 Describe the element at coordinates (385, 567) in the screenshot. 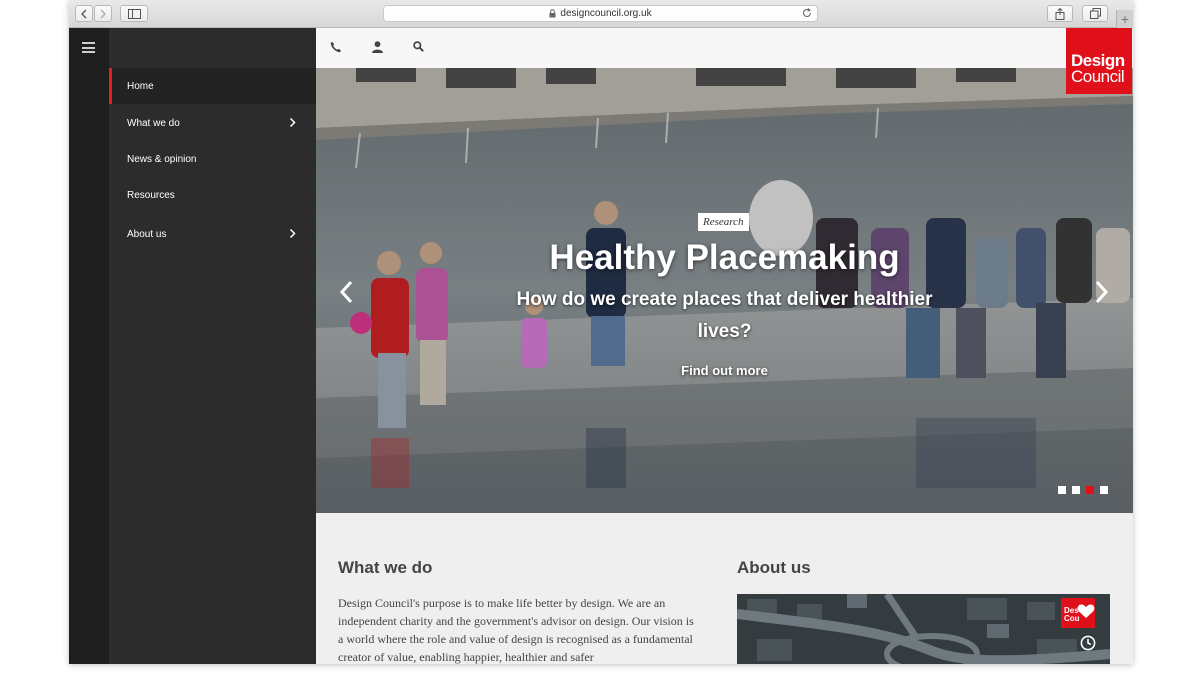

I see `what-we-do-heading: What we do` at that location.